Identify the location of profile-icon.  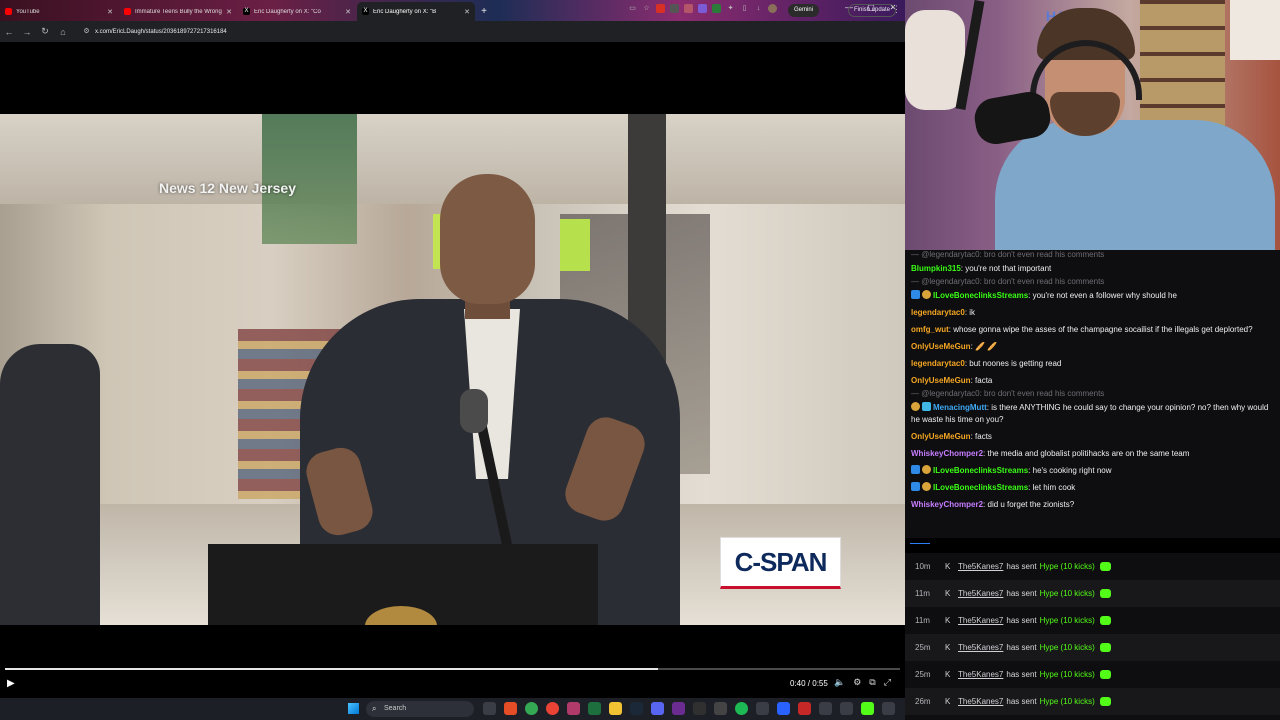
(772, 8).